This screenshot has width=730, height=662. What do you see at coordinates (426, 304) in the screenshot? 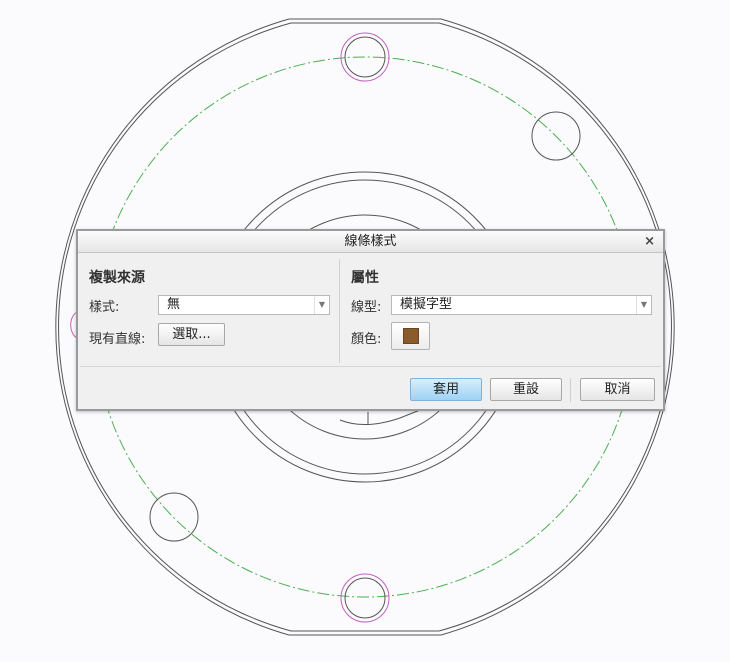
I see `line-type-select-value: 模擬字型` at bounding box center [426, 304].